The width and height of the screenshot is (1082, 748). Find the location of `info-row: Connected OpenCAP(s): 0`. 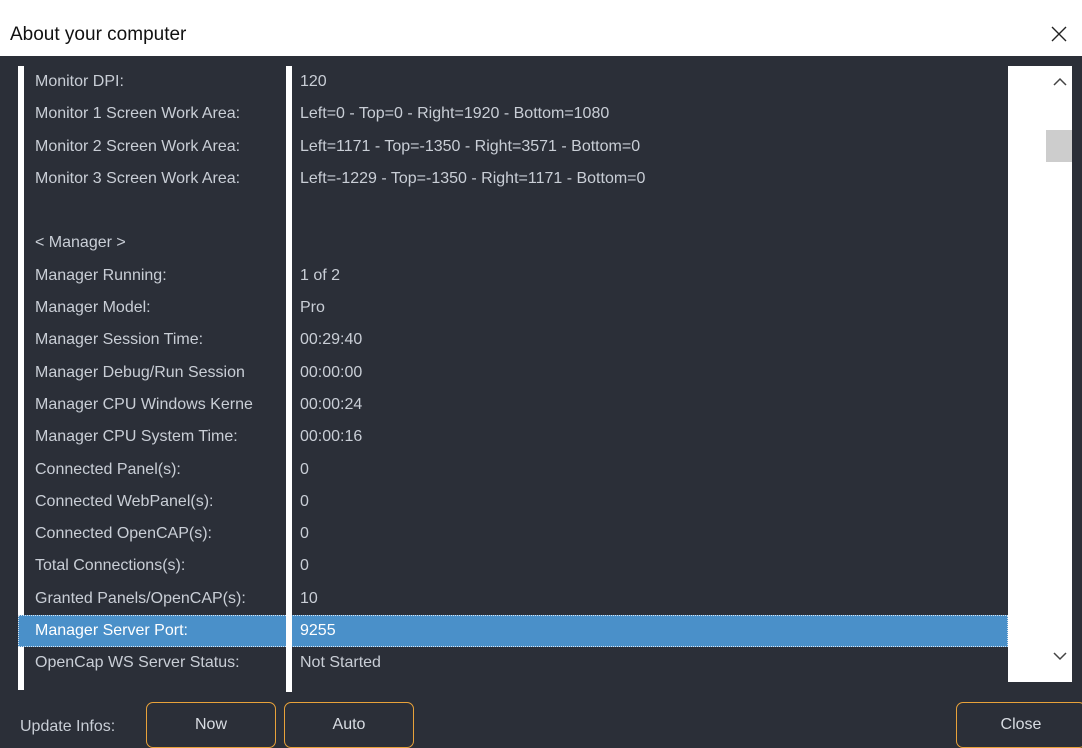

info-row: Connected OpenCAP(s): 0 is located at coordinates (513, 534).